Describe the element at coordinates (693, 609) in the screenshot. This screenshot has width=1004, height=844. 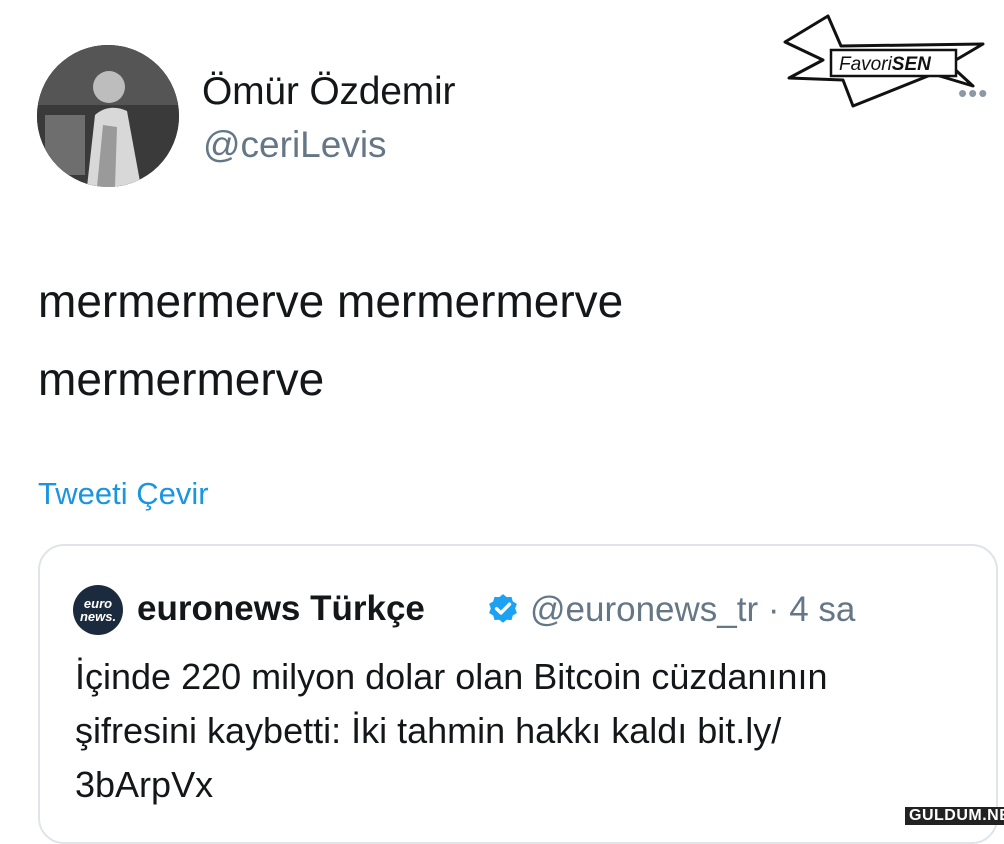
I see `quoted-handle-time: @euronews_tr · 4 sa` at that location.